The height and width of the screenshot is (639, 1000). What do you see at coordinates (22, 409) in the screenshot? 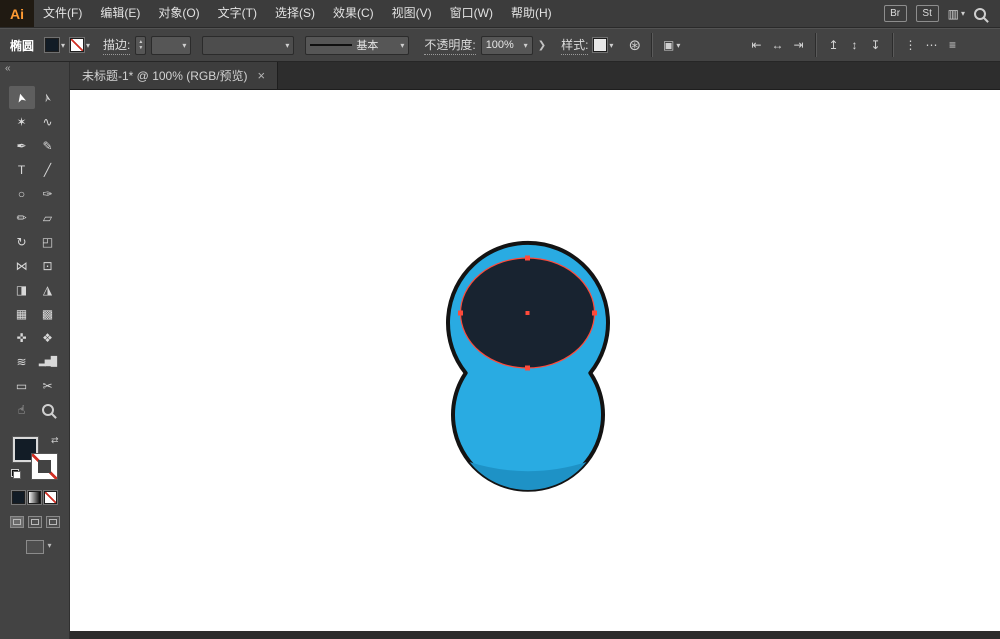
I see `hand-tool: ☝` at bounding box center [22, 409].